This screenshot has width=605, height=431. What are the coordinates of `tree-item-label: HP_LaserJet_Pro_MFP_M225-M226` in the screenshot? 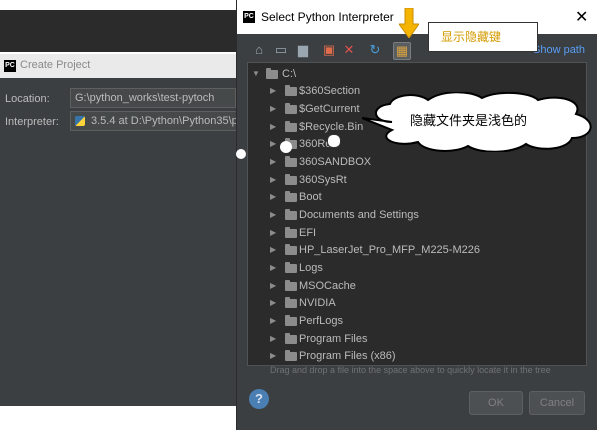 It's located at (389, 250).